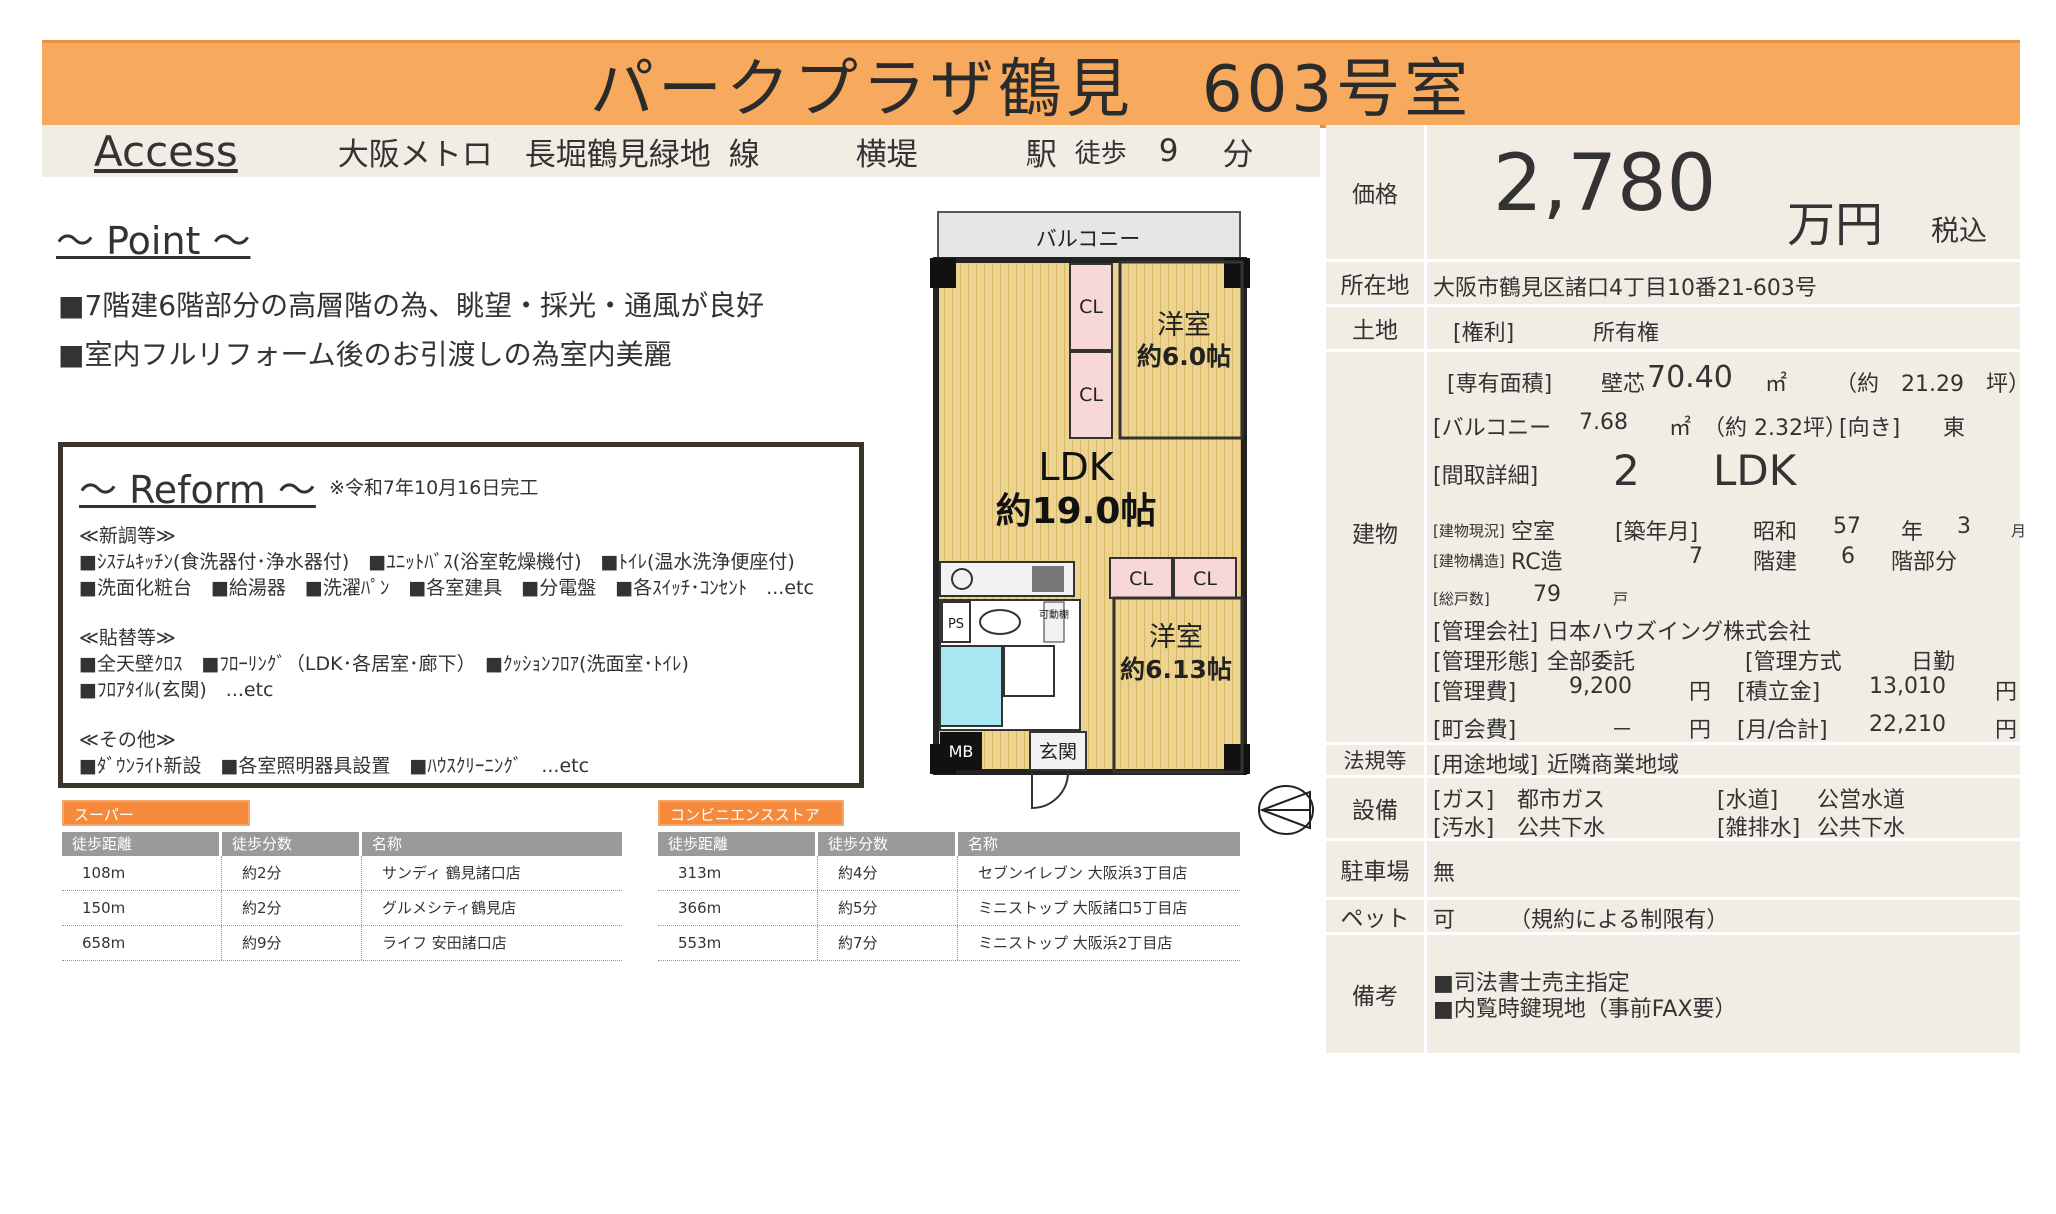  Describe the element at coordinates (1619, 920) in the screenshot. I see `pet-note: （規約による制限有）` at that location.